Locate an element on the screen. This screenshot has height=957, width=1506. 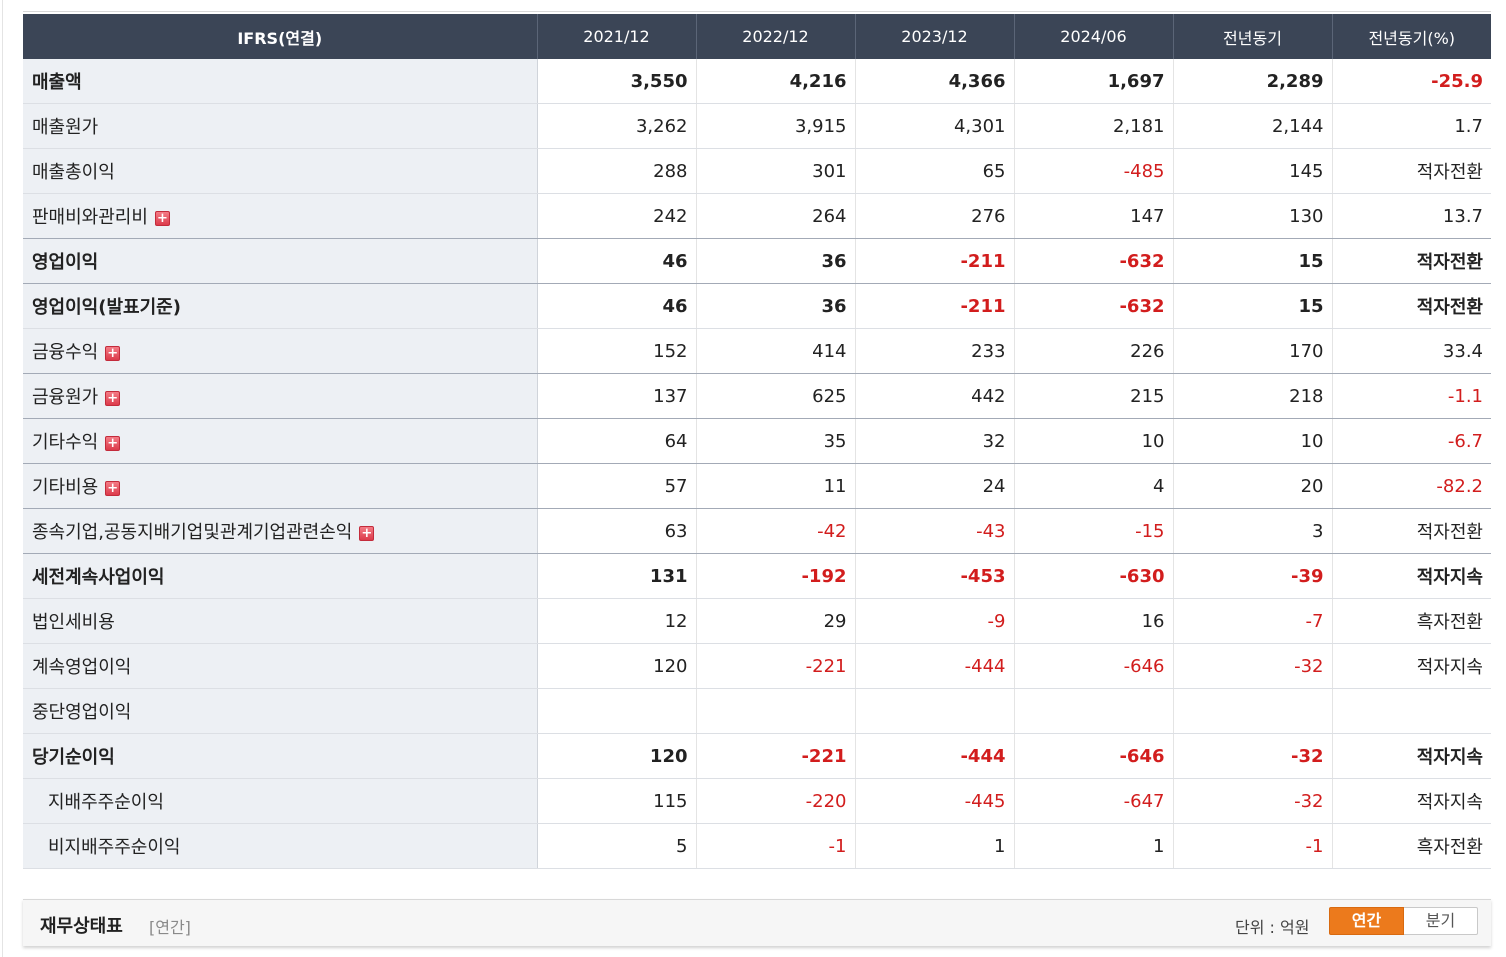
value: 276 is located at coordinates (988, 216).